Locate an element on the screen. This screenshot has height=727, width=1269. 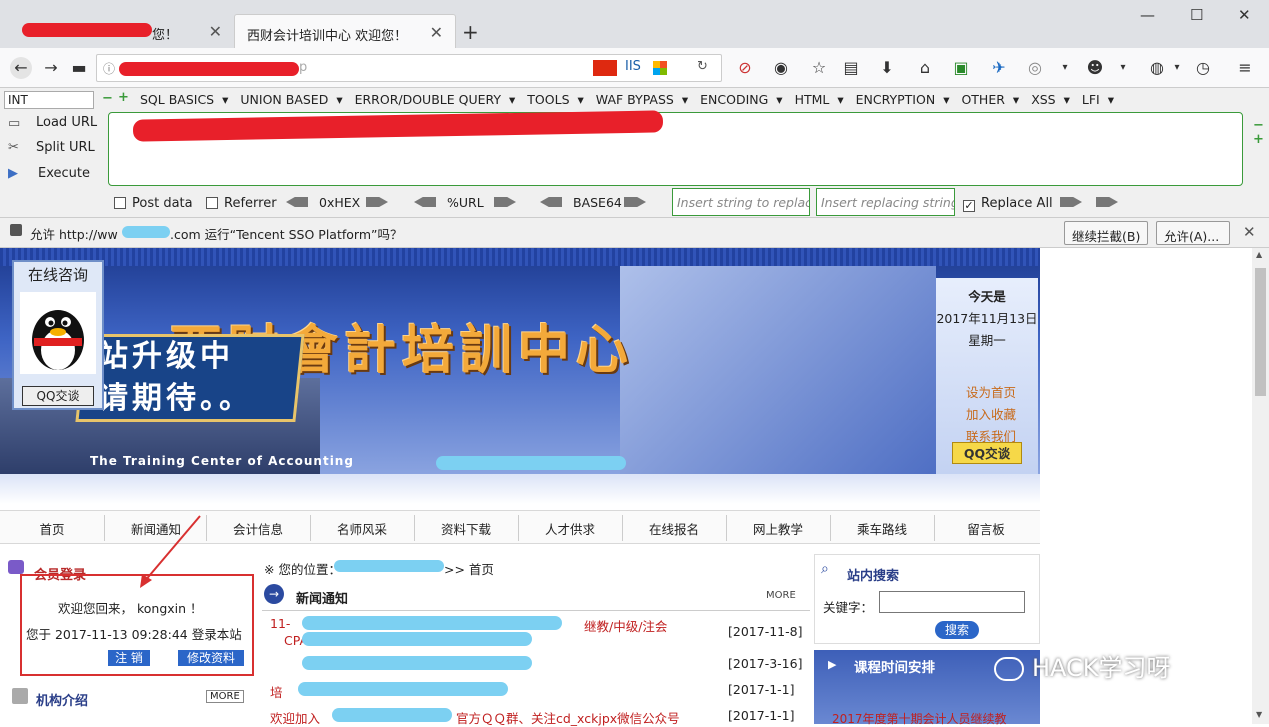
news-more-link: MORE is located at coordinates (781, 595).